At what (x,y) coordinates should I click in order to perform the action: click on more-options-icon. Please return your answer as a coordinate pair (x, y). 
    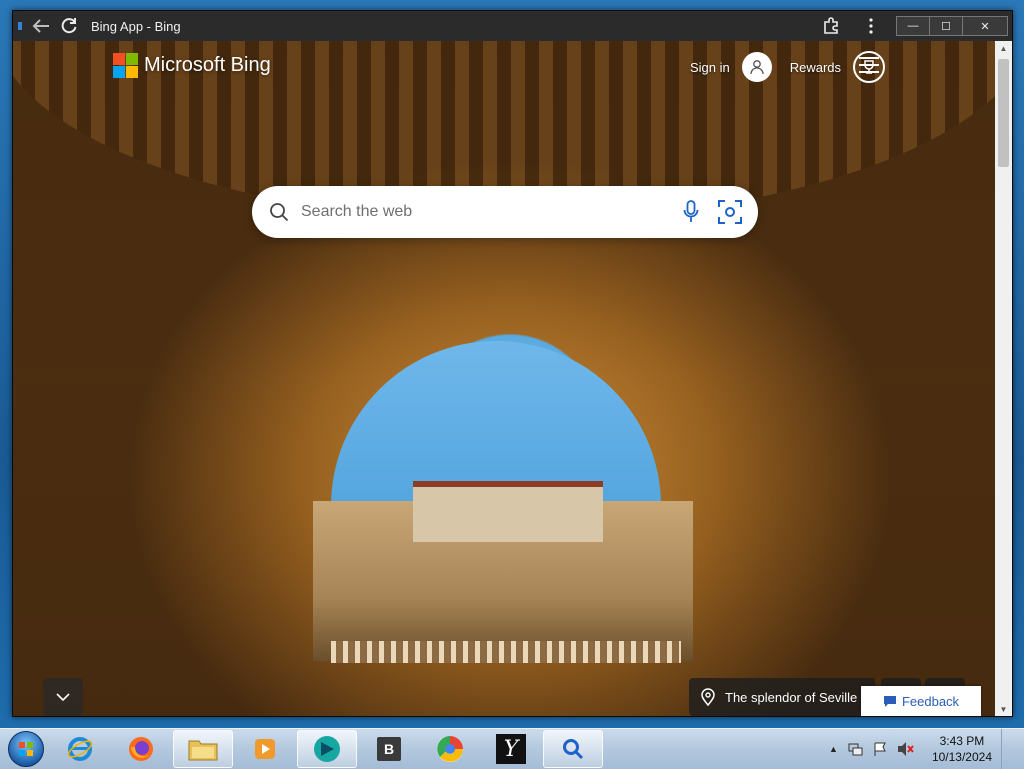
    Looking at the image, I should click on (871, 26).